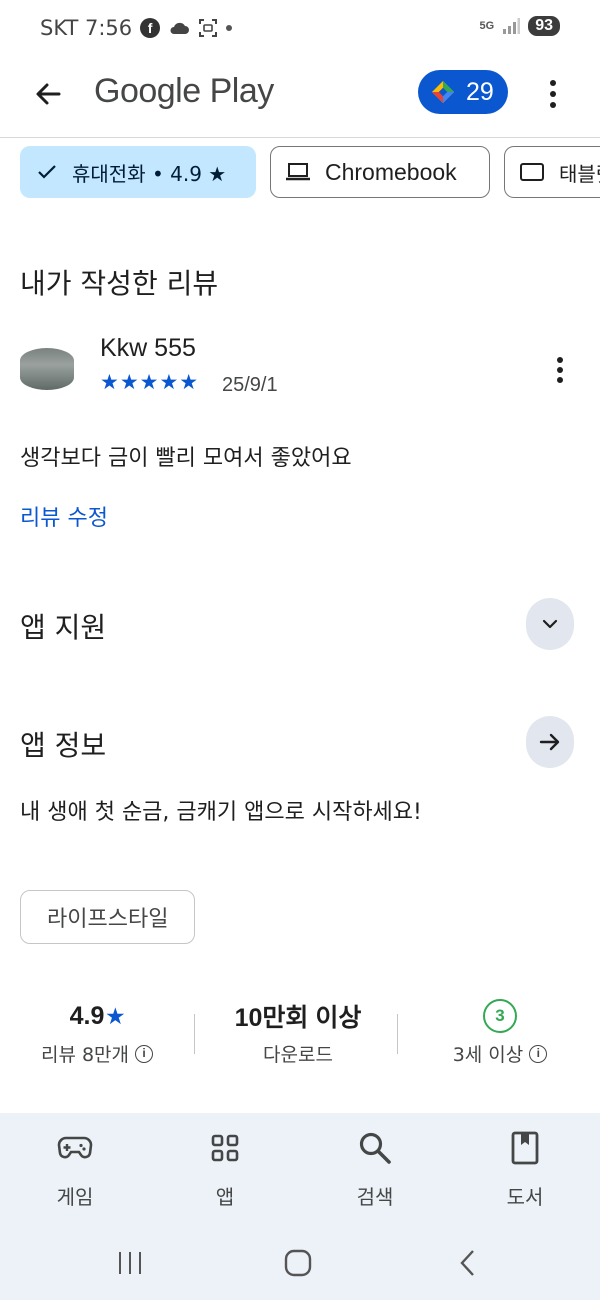 The image size is (600, 1300). Describe the element at coordinates (86, 28) in the screenshot. I see `carrier-time: SKT 7:56` at that location.